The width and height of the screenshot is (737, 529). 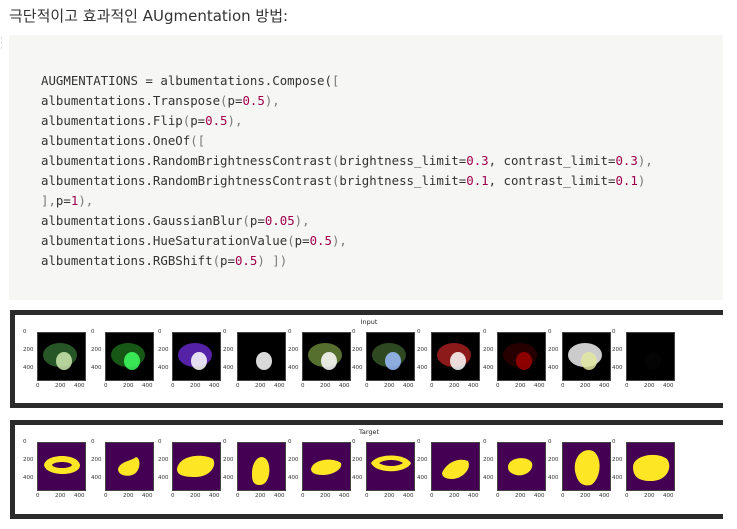 I want to click on code-token: albumentations.Transpose, so click(x=131, y=100).